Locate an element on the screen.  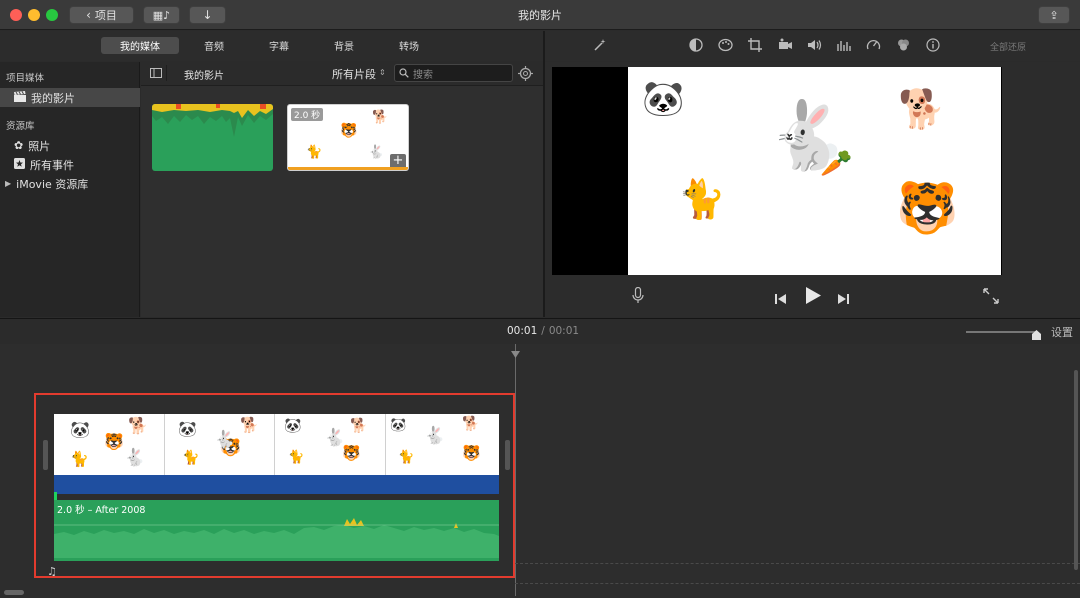
stabilization-camera-icon is located at coordinates (785, 45).